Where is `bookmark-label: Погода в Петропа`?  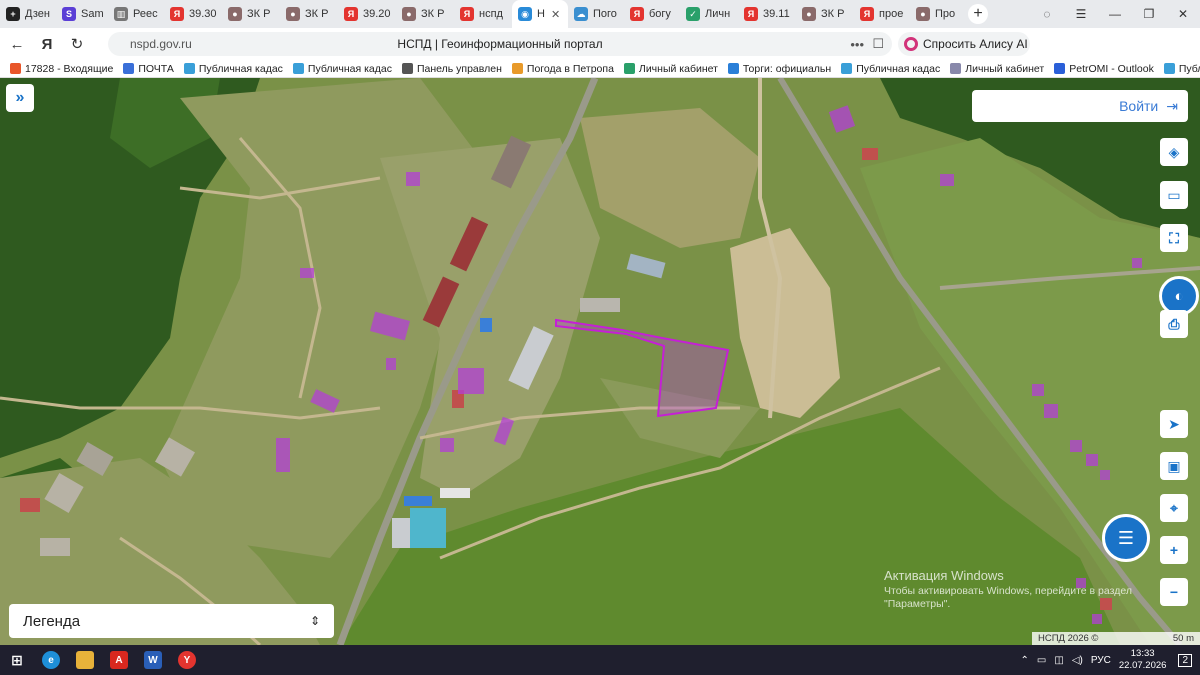
bookmark-label: Погода в Петропа is located at coordinates (570, 68).